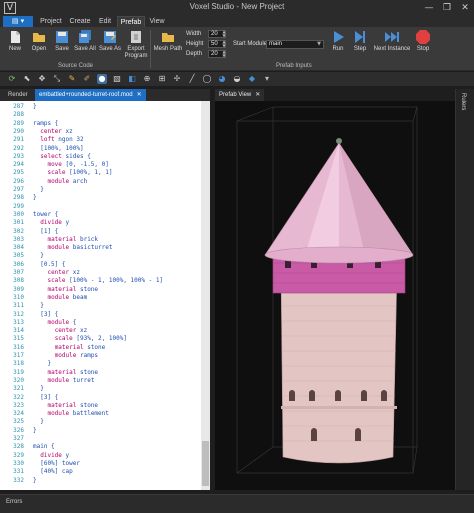 The image size is (474, 513). Describe the element at coordinates (51, 455) in the screenshot. I see `code-keyword: divide` at that location.